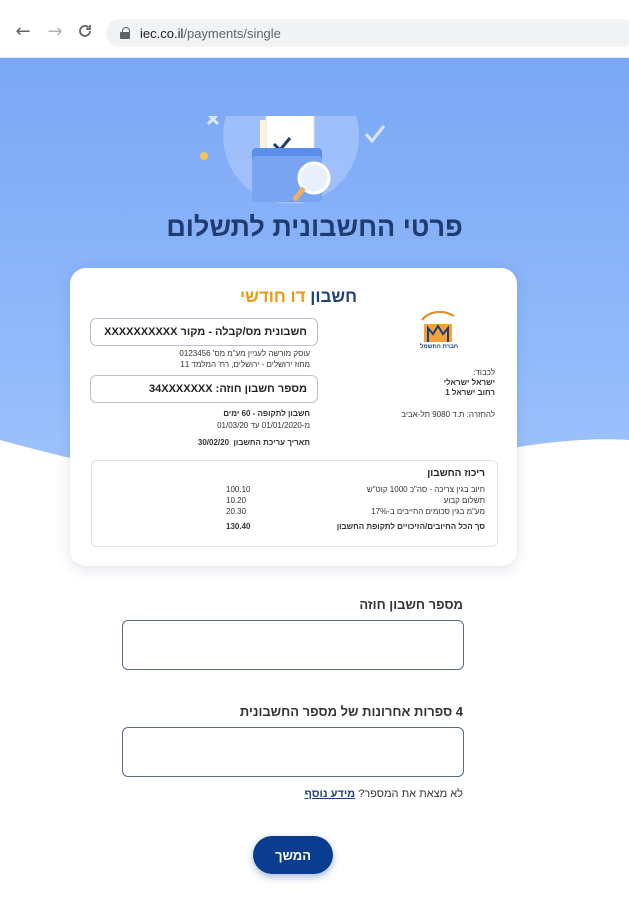 This screenshot has height=917, width=629. Describe the element at coordinates (314, 227) in the screenshot. I see `page-title: פרטי החשבונית לתשלום` at that location.